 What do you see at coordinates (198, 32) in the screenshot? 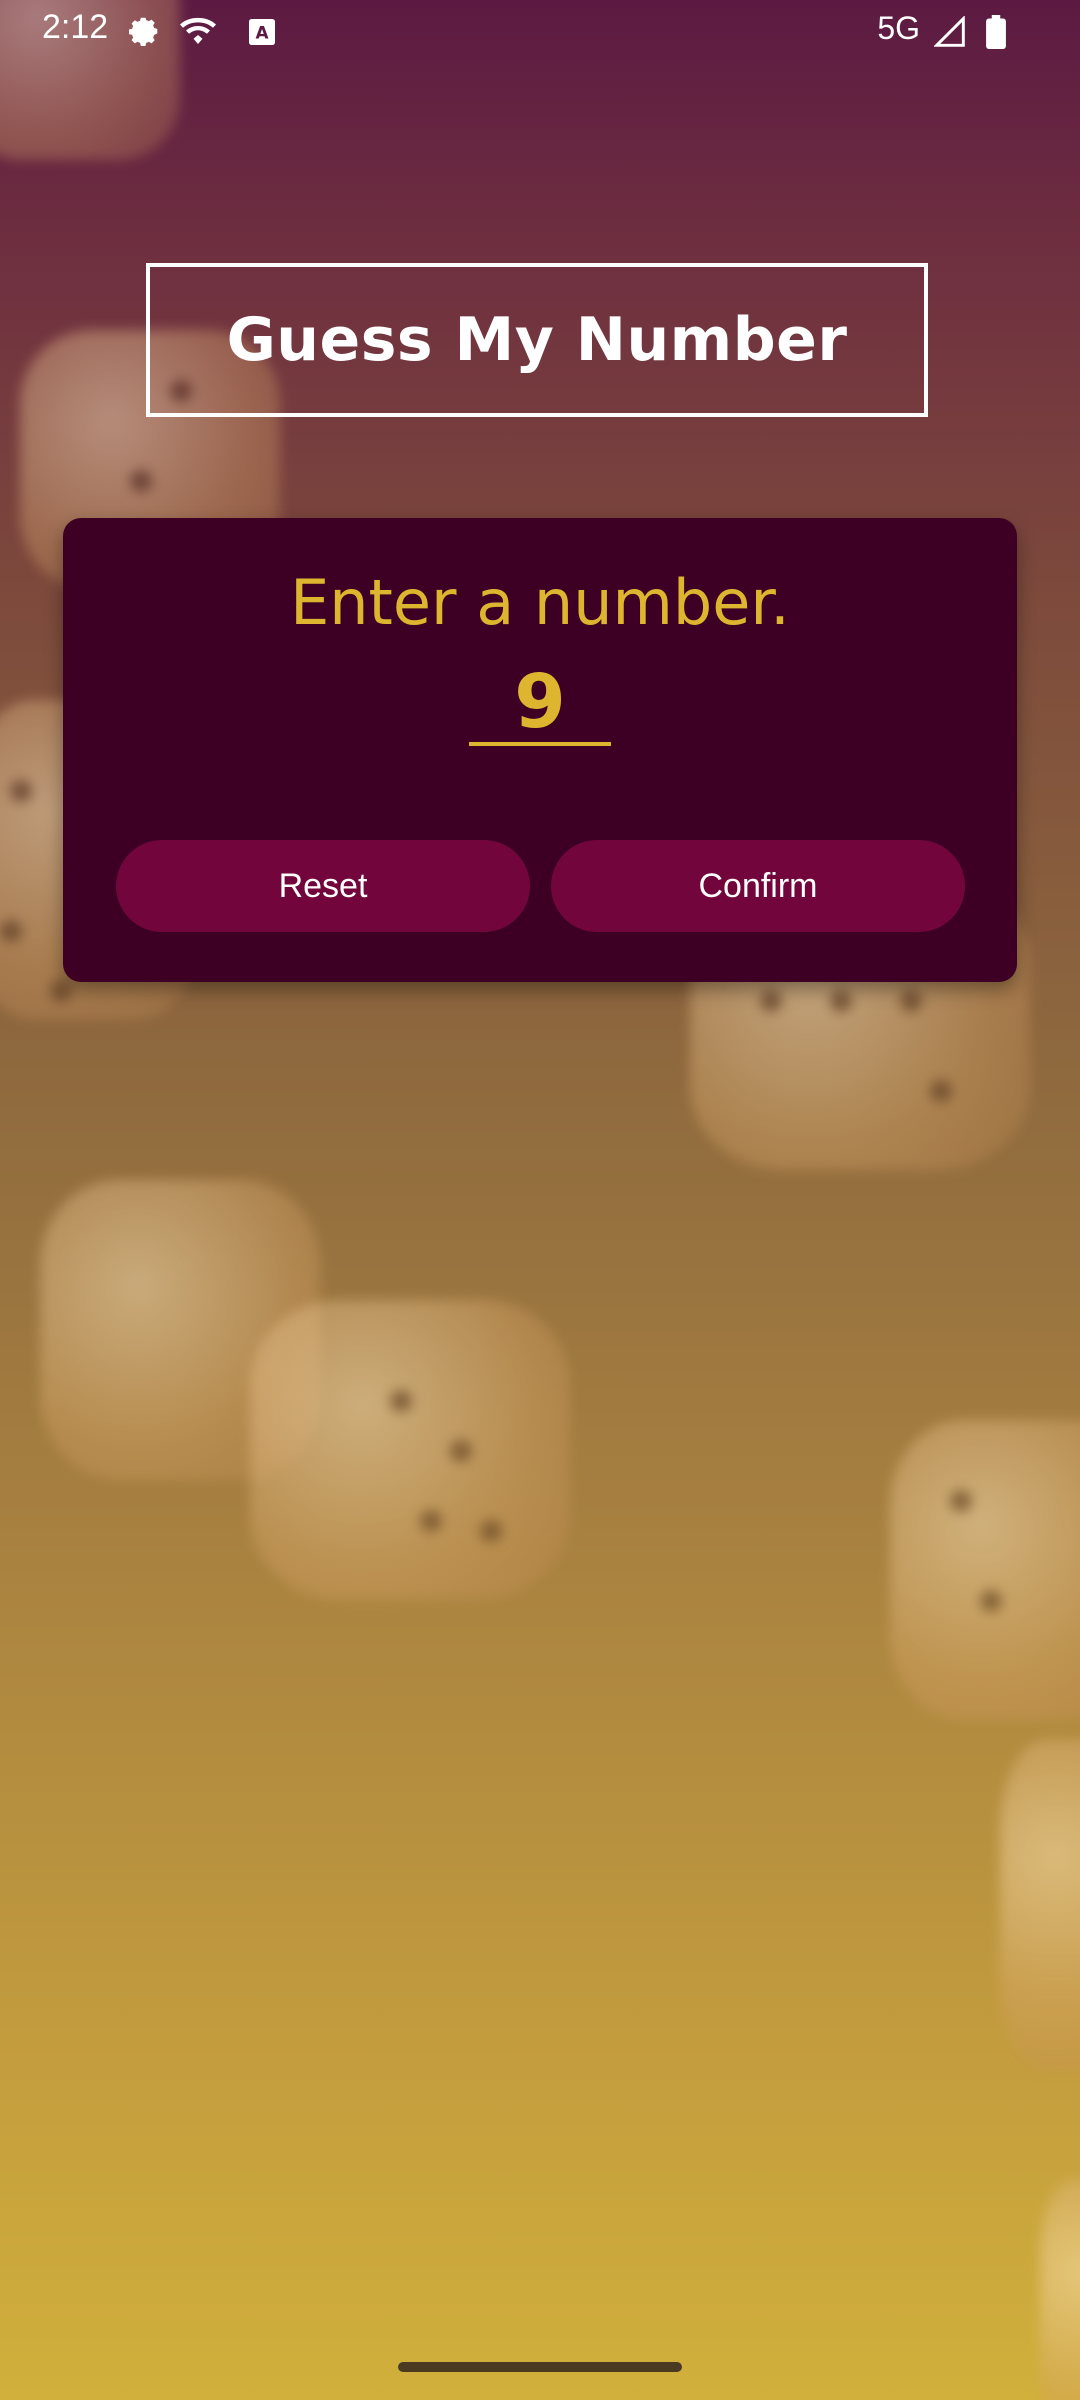
I see `wifi-icon` at bounding box center [198, 32].